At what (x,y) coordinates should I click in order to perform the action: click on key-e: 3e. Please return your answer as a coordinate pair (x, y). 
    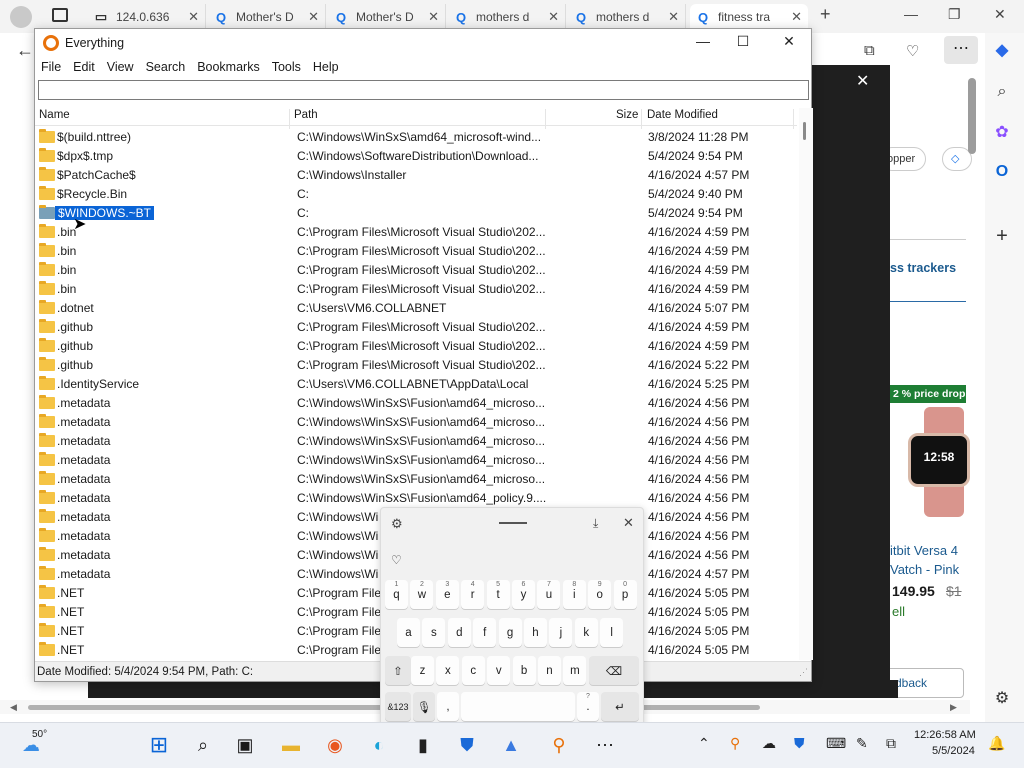
    Looking at the image, I should click on (447, 594).